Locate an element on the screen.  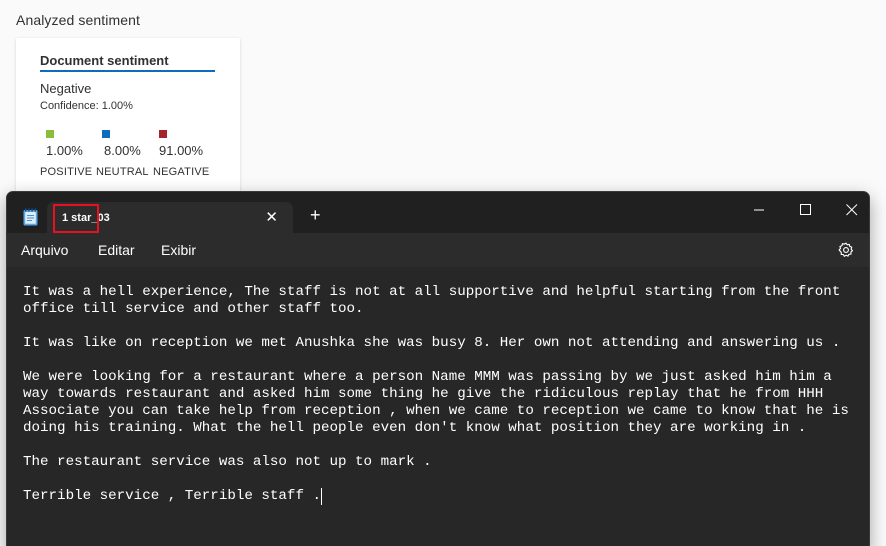
menu-file: Arquivo is located at coordinates (44, 250).